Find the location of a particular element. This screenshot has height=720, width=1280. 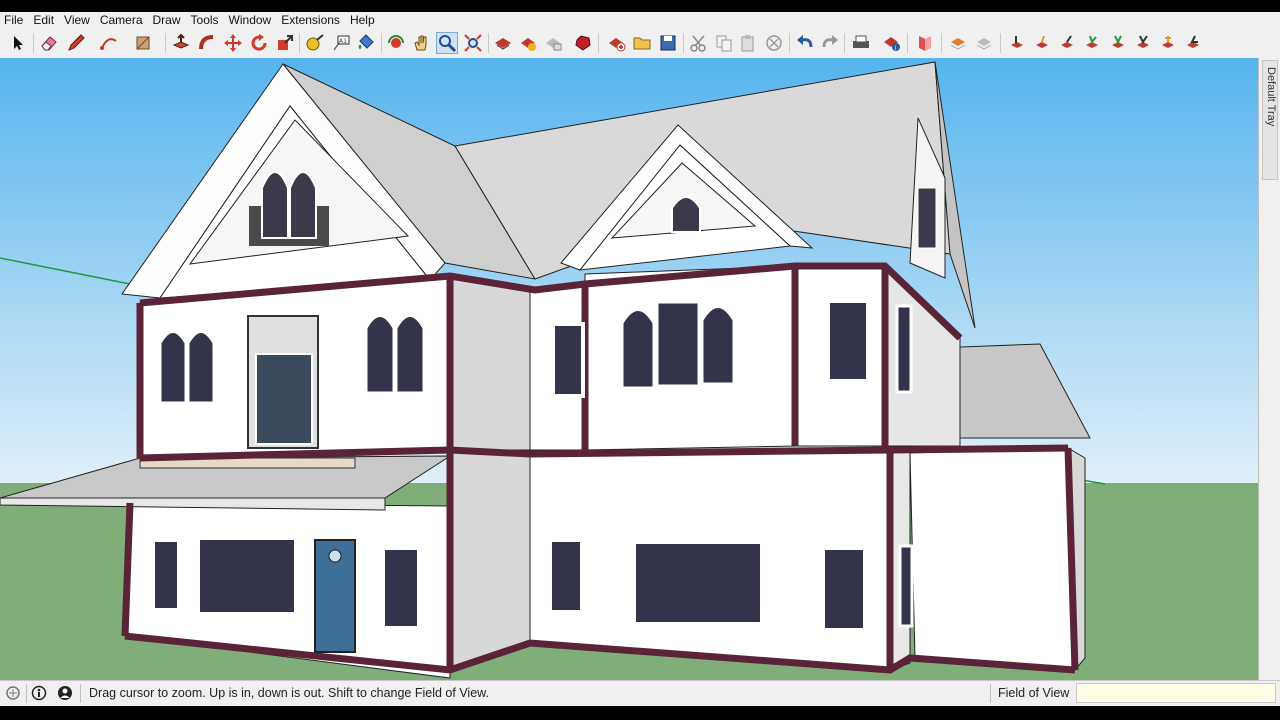

measurements-label: Field of View is located at coordinates (1034, 693).